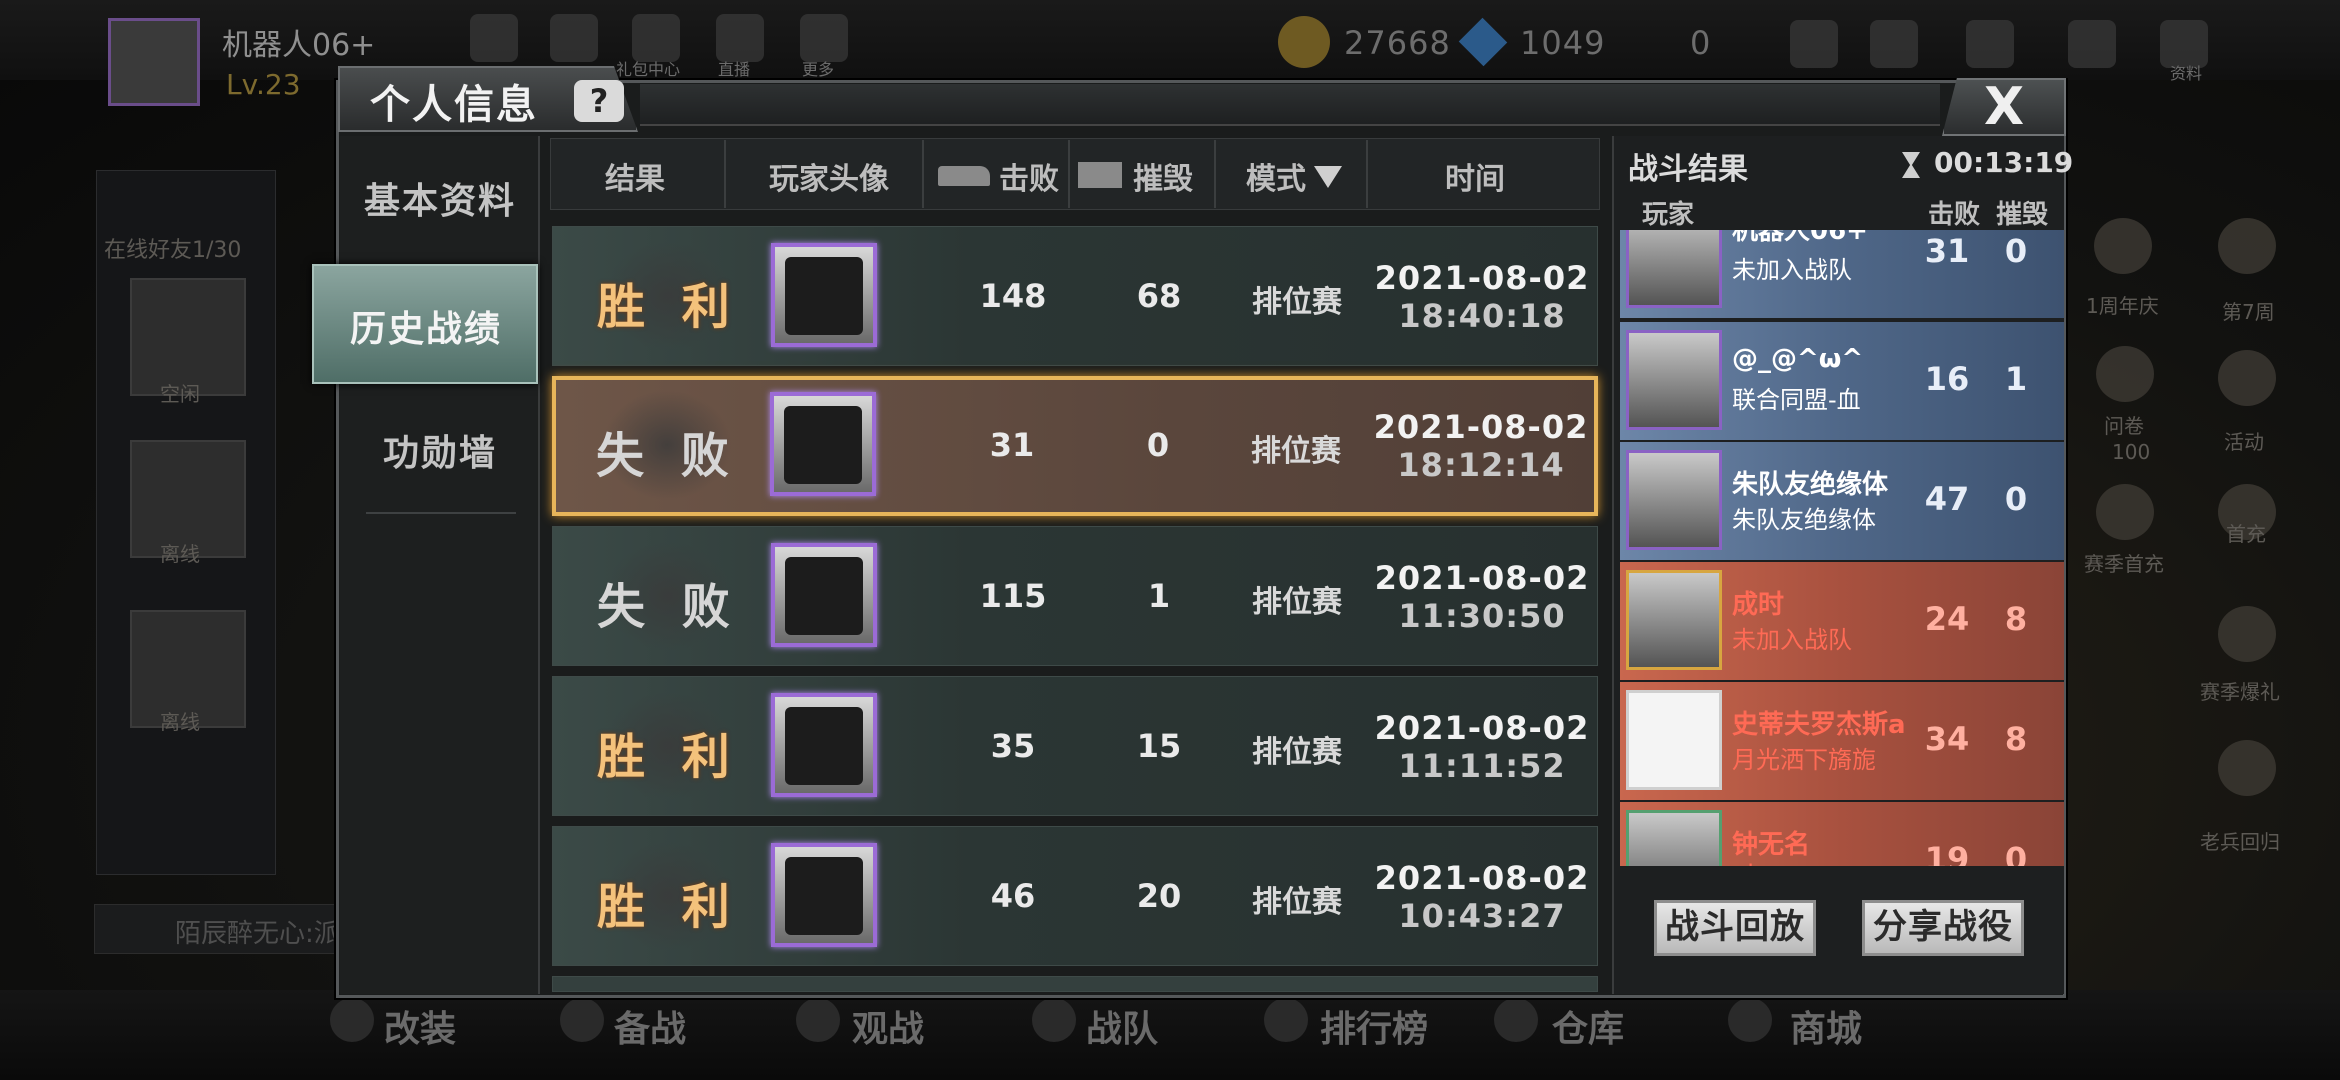  What do you see at coordinates (1701, 43) in the screenshot?
I see `ticket-amount: 0` at bounding box center [1701, 43].